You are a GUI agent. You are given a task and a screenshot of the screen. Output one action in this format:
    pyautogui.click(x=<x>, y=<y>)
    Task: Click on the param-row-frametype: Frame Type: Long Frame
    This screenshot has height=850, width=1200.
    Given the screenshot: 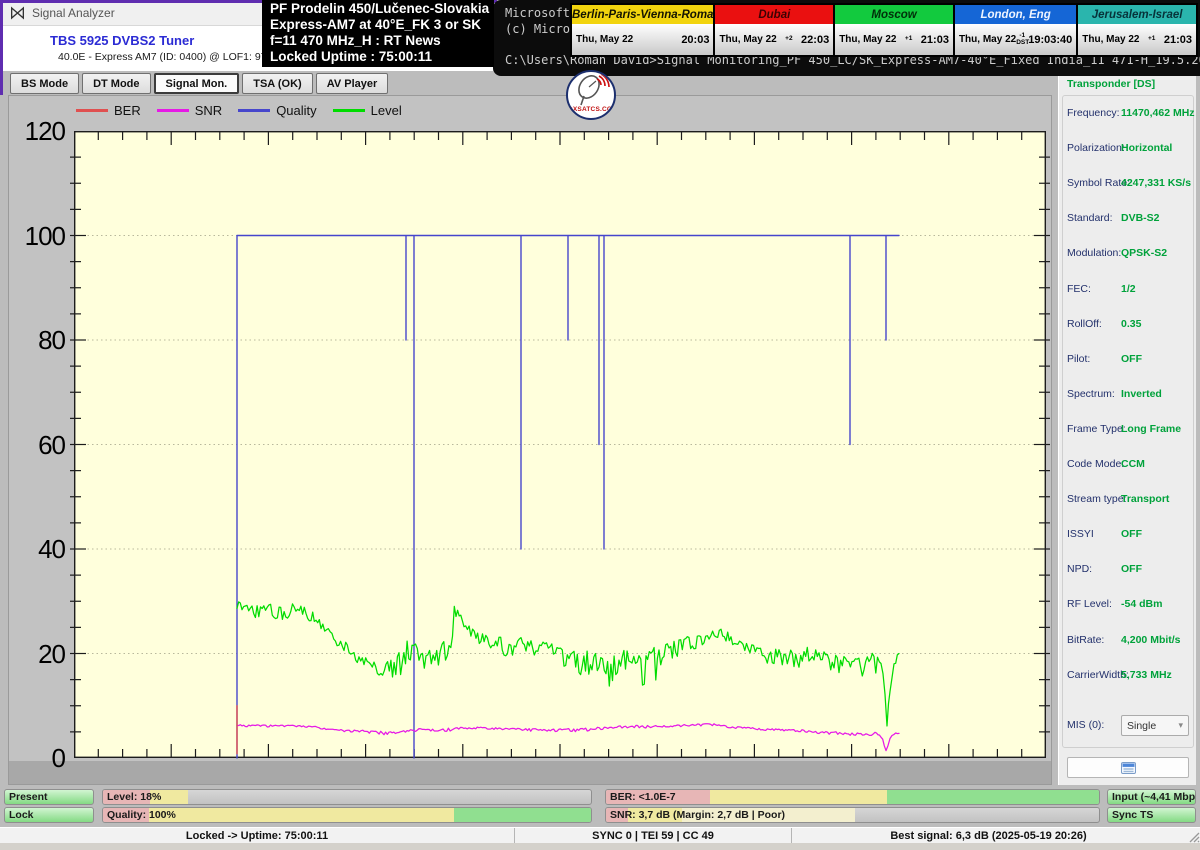 What is the action you would take?
    pyautogui.click(x=1128, y=430)
    